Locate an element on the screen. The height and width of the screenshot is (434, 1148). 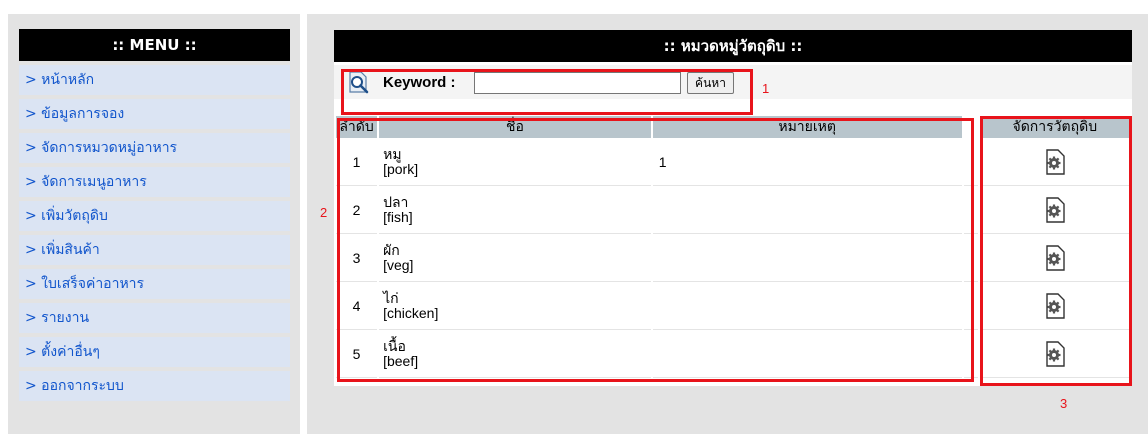
menu-item-home: > หน้าหลัก is located at coordinates (154, 80).